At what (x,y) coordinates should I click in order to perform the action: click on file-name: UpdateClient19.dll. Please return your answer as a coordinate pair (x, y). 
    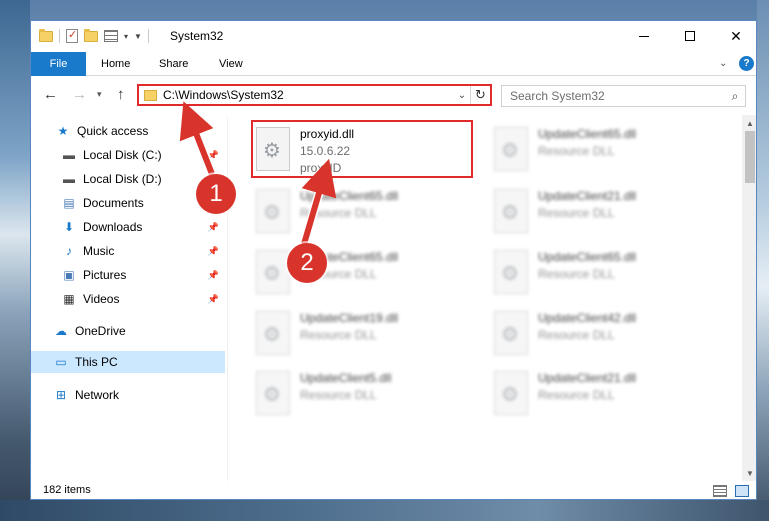
    Looking at the image, I should click on (349, 318).